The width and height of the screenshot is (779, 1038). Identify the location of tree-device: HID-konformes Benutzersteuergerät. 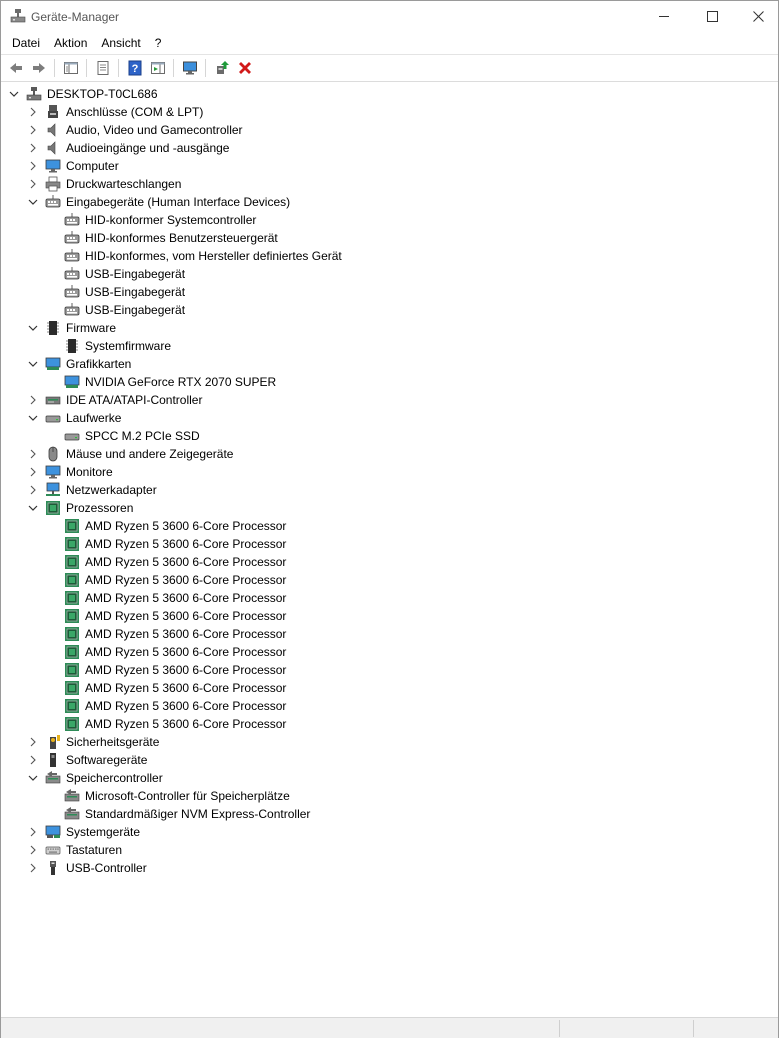
(389, 238).